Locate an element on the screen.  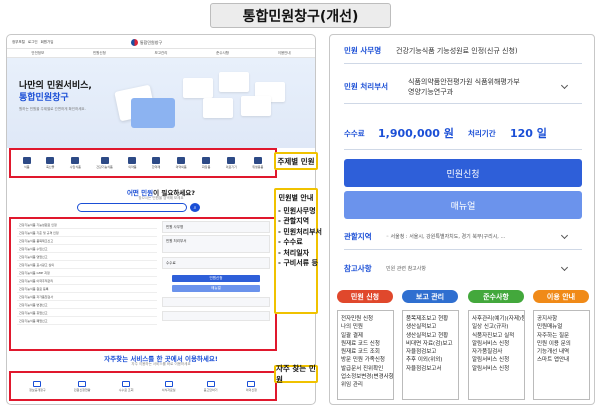
table-row: 건강기능식품 휴업신고 is located at coordinates (87, 313).